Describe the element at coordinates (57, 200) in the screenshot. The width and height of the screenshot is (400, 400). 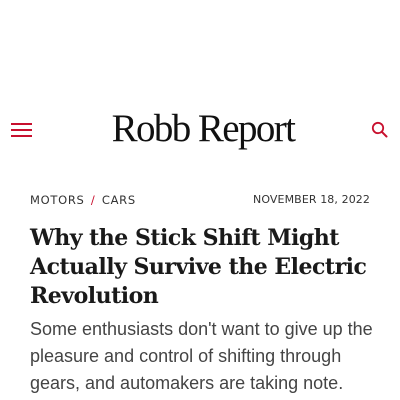
I see `breadcrumb-section-link: MOTORS` at that location.